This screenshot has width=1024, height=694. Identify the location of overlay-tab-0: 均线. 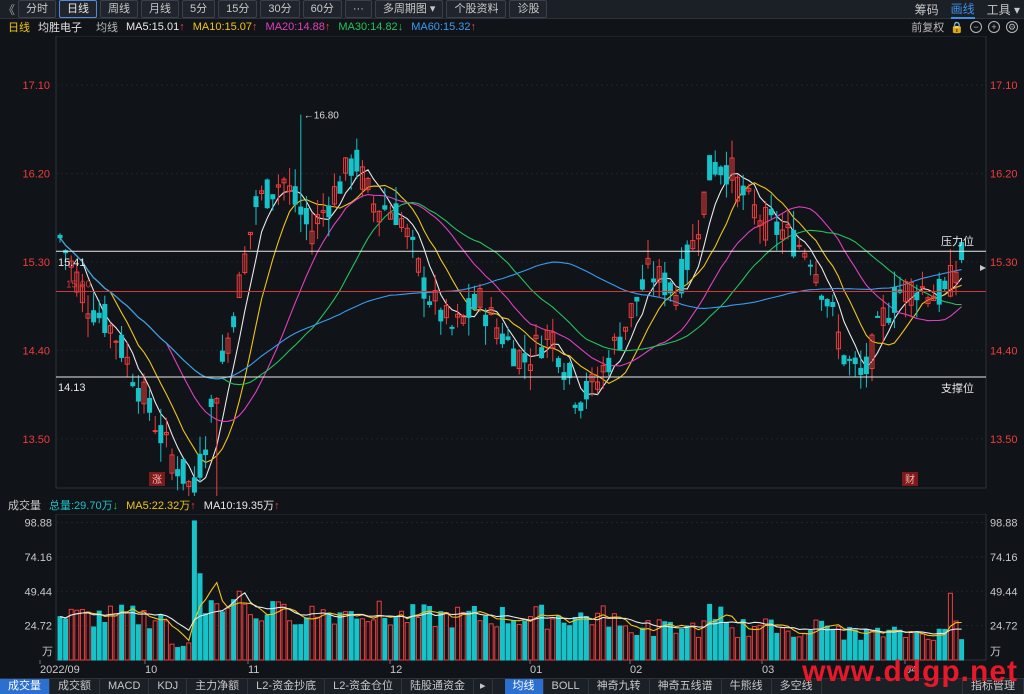
(524, 686).